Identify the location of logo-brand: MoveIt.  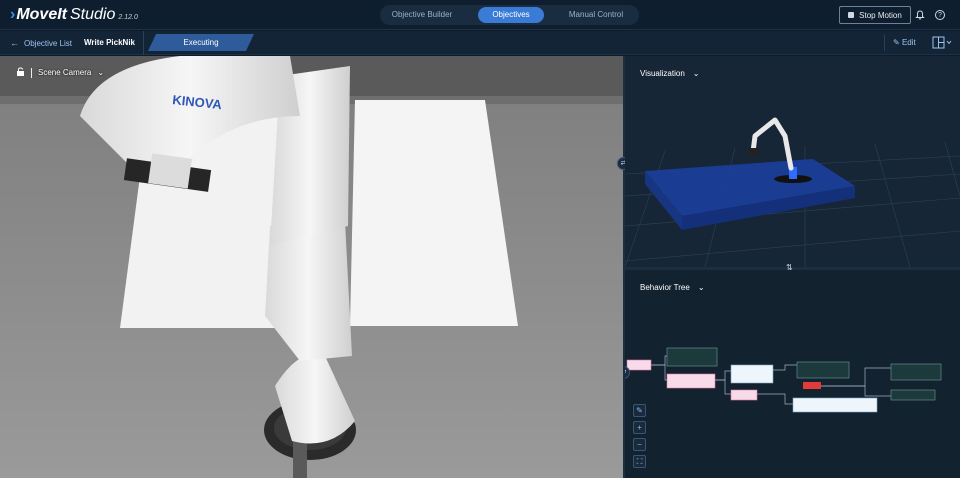
(41, 14).